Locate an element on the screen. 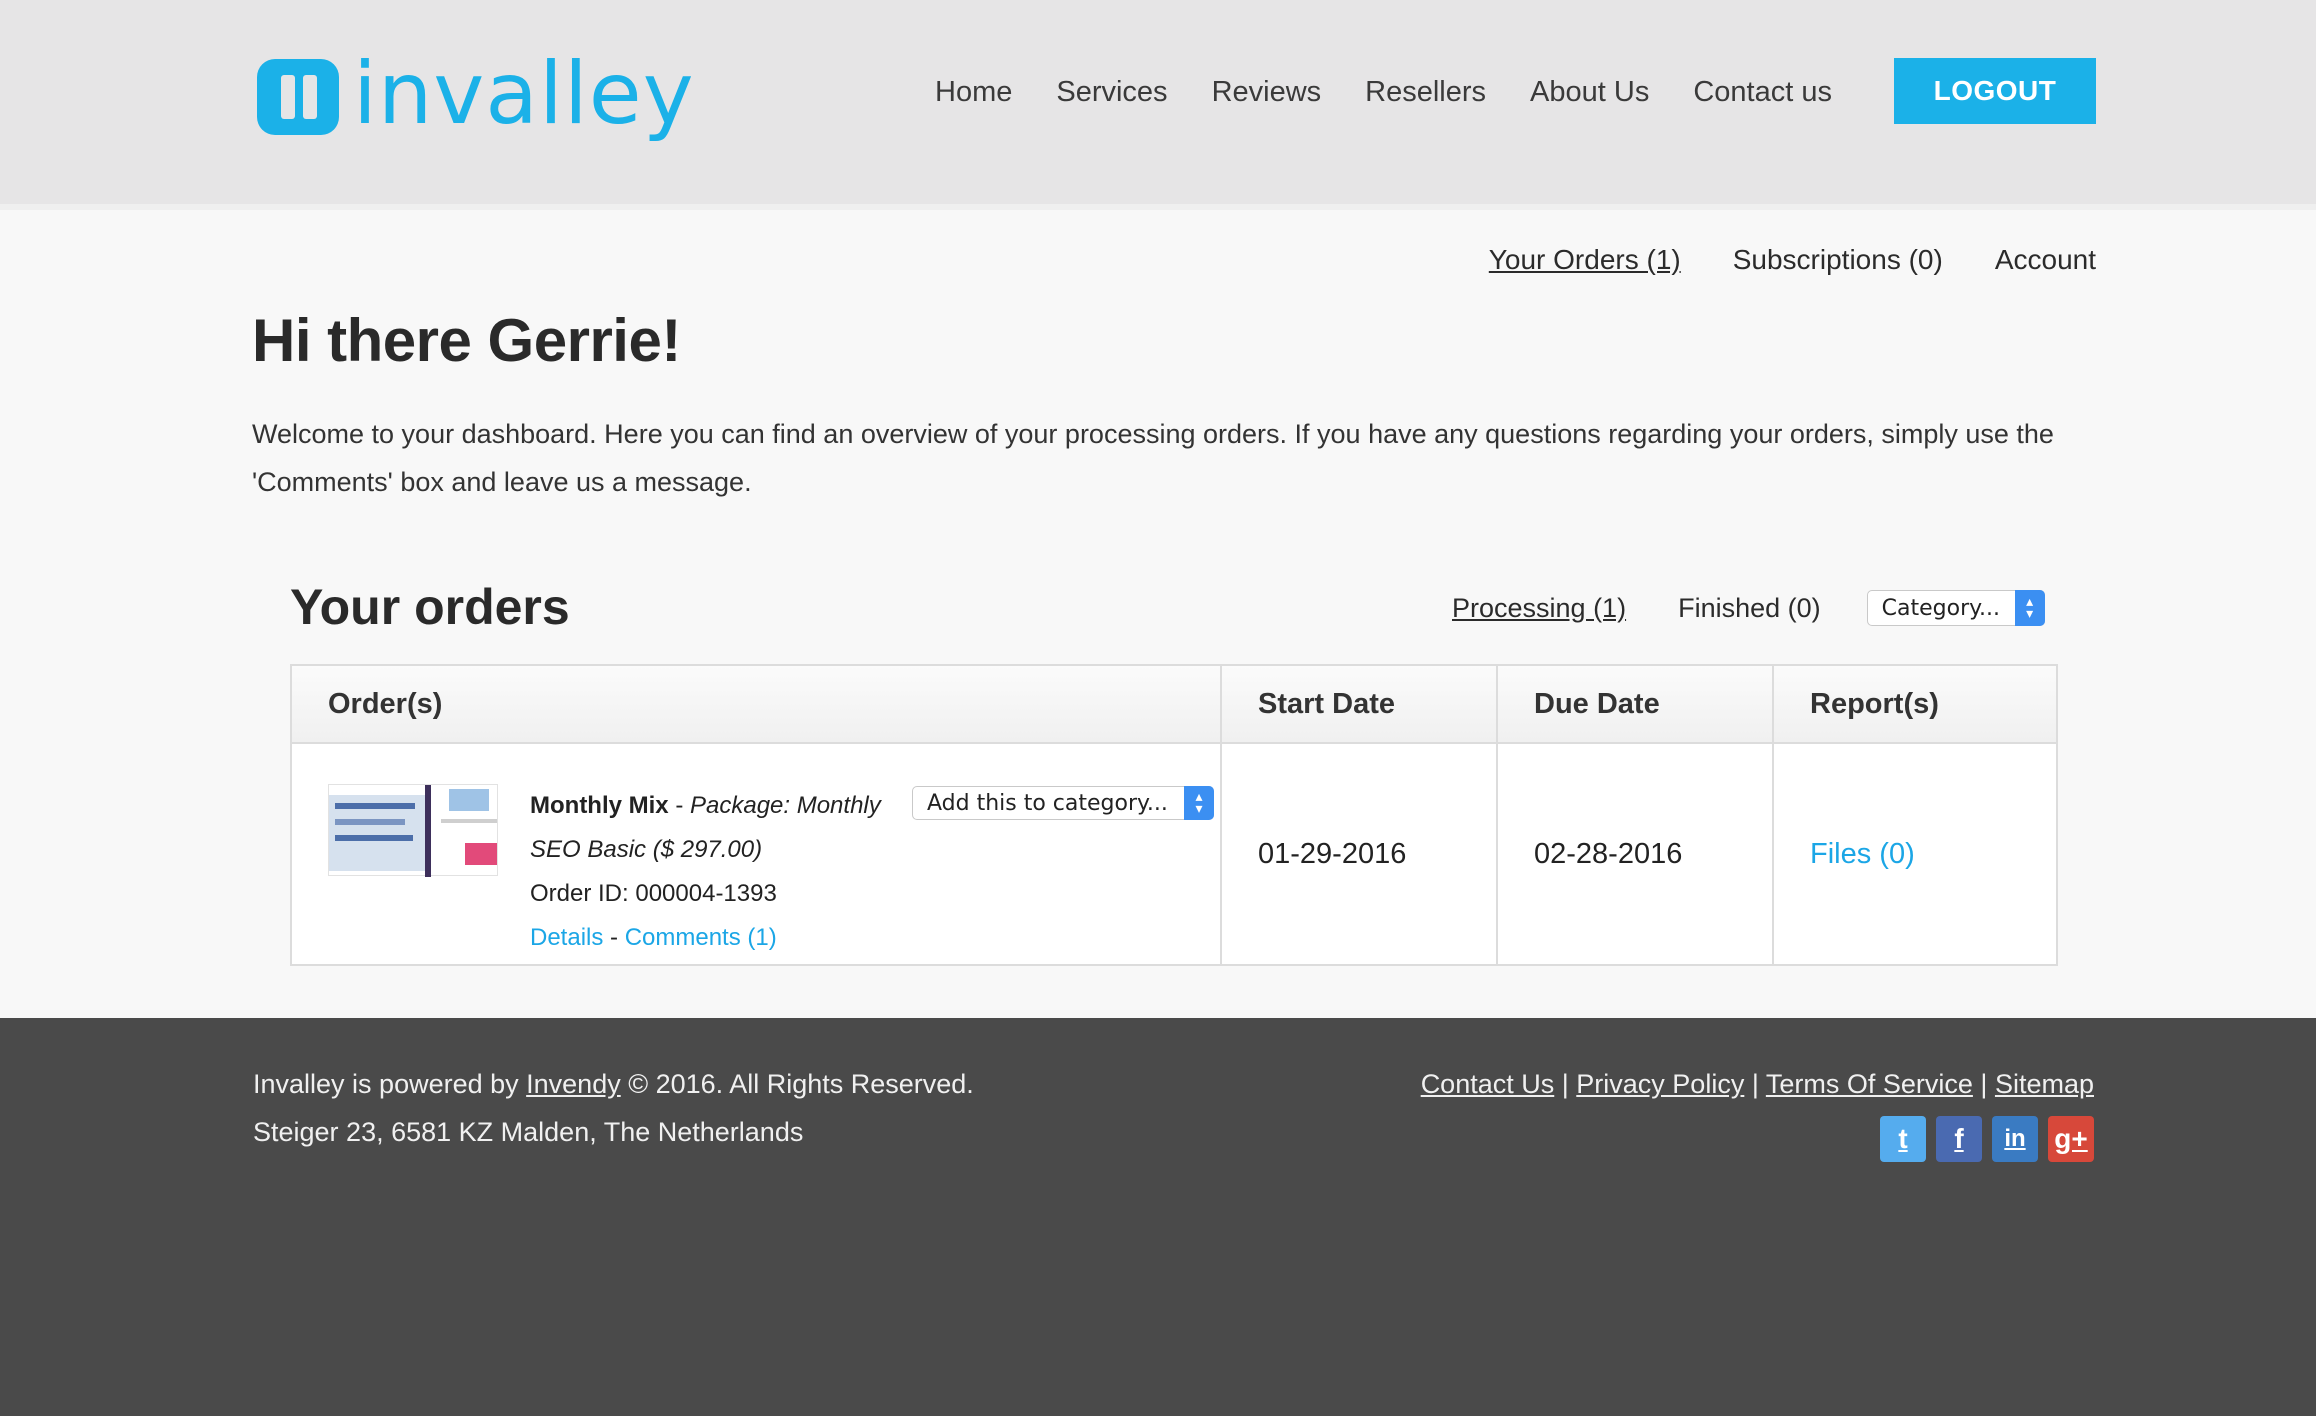 This screenshot has height=1416, width=2316. add-to-category-select: Add this to category... ▴ ▾ is located at coordinates (1063, 803).